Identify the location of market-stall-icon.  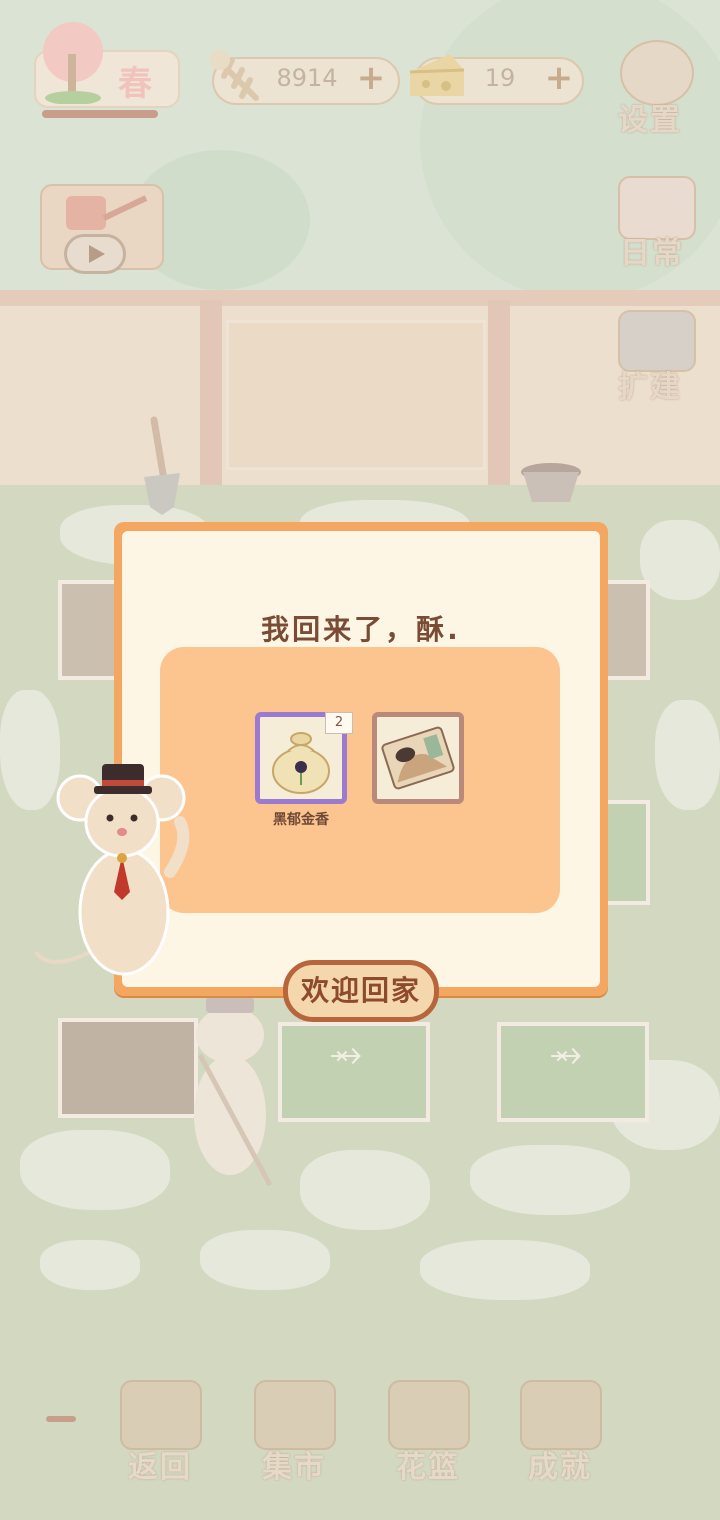
(295, 1415).